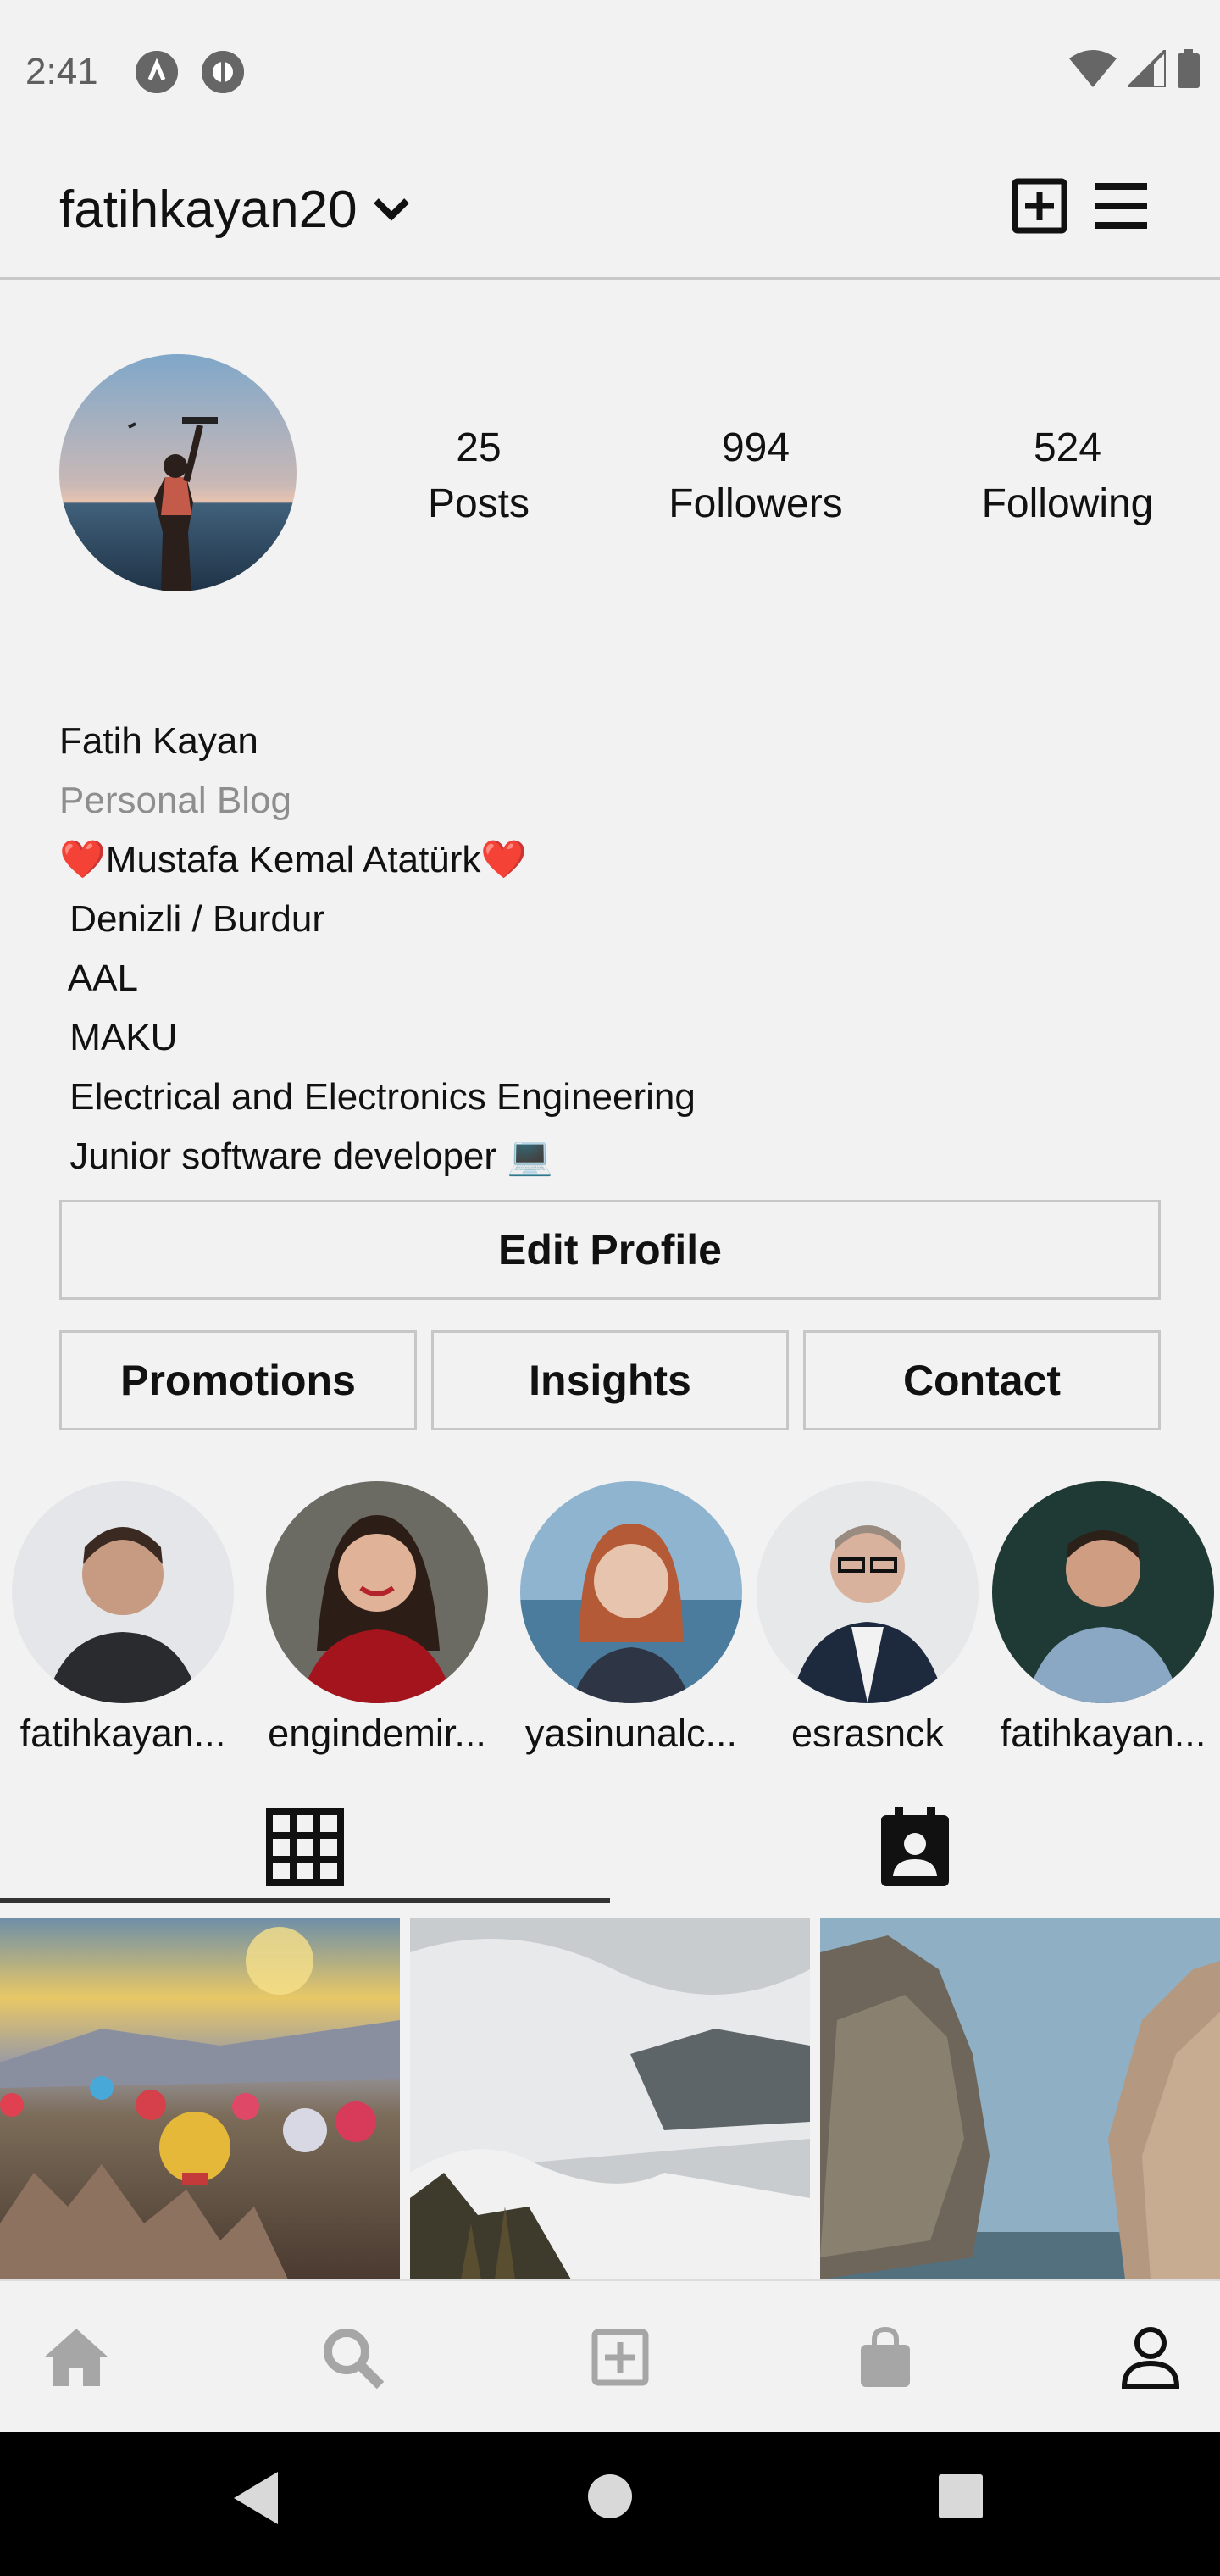 The image size is (1220, 2576). I want to click on profile-top-bar: fatihkayan20, so click(610, 213).